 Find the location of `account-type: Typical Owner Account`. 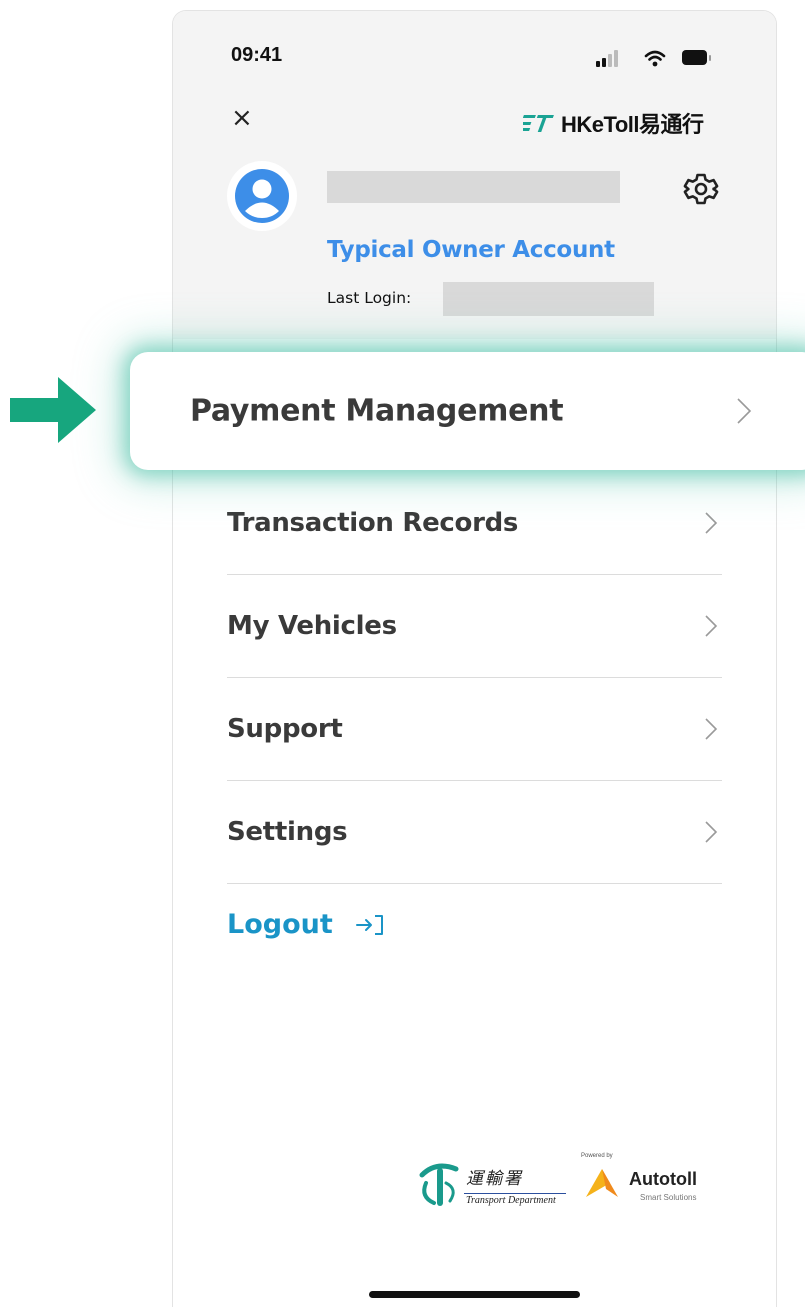

account-type: Typical Owner Account is located at coordinates (471, 250).